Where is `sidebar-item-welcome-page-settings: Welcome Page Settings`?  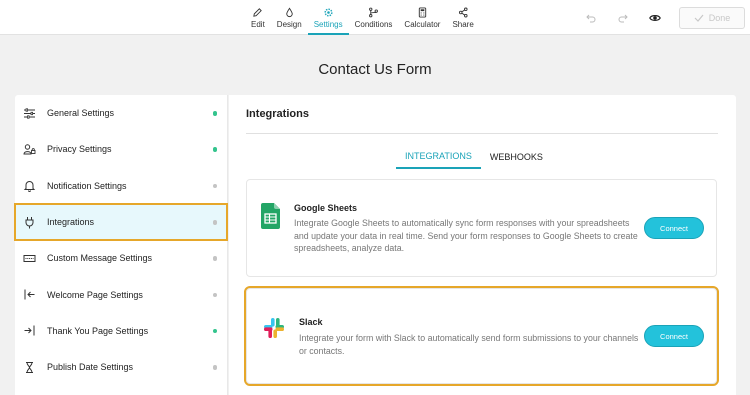
sidebar-item-welcome-page-settings: Welcome Page Settings is located at coordinates (121, 294).